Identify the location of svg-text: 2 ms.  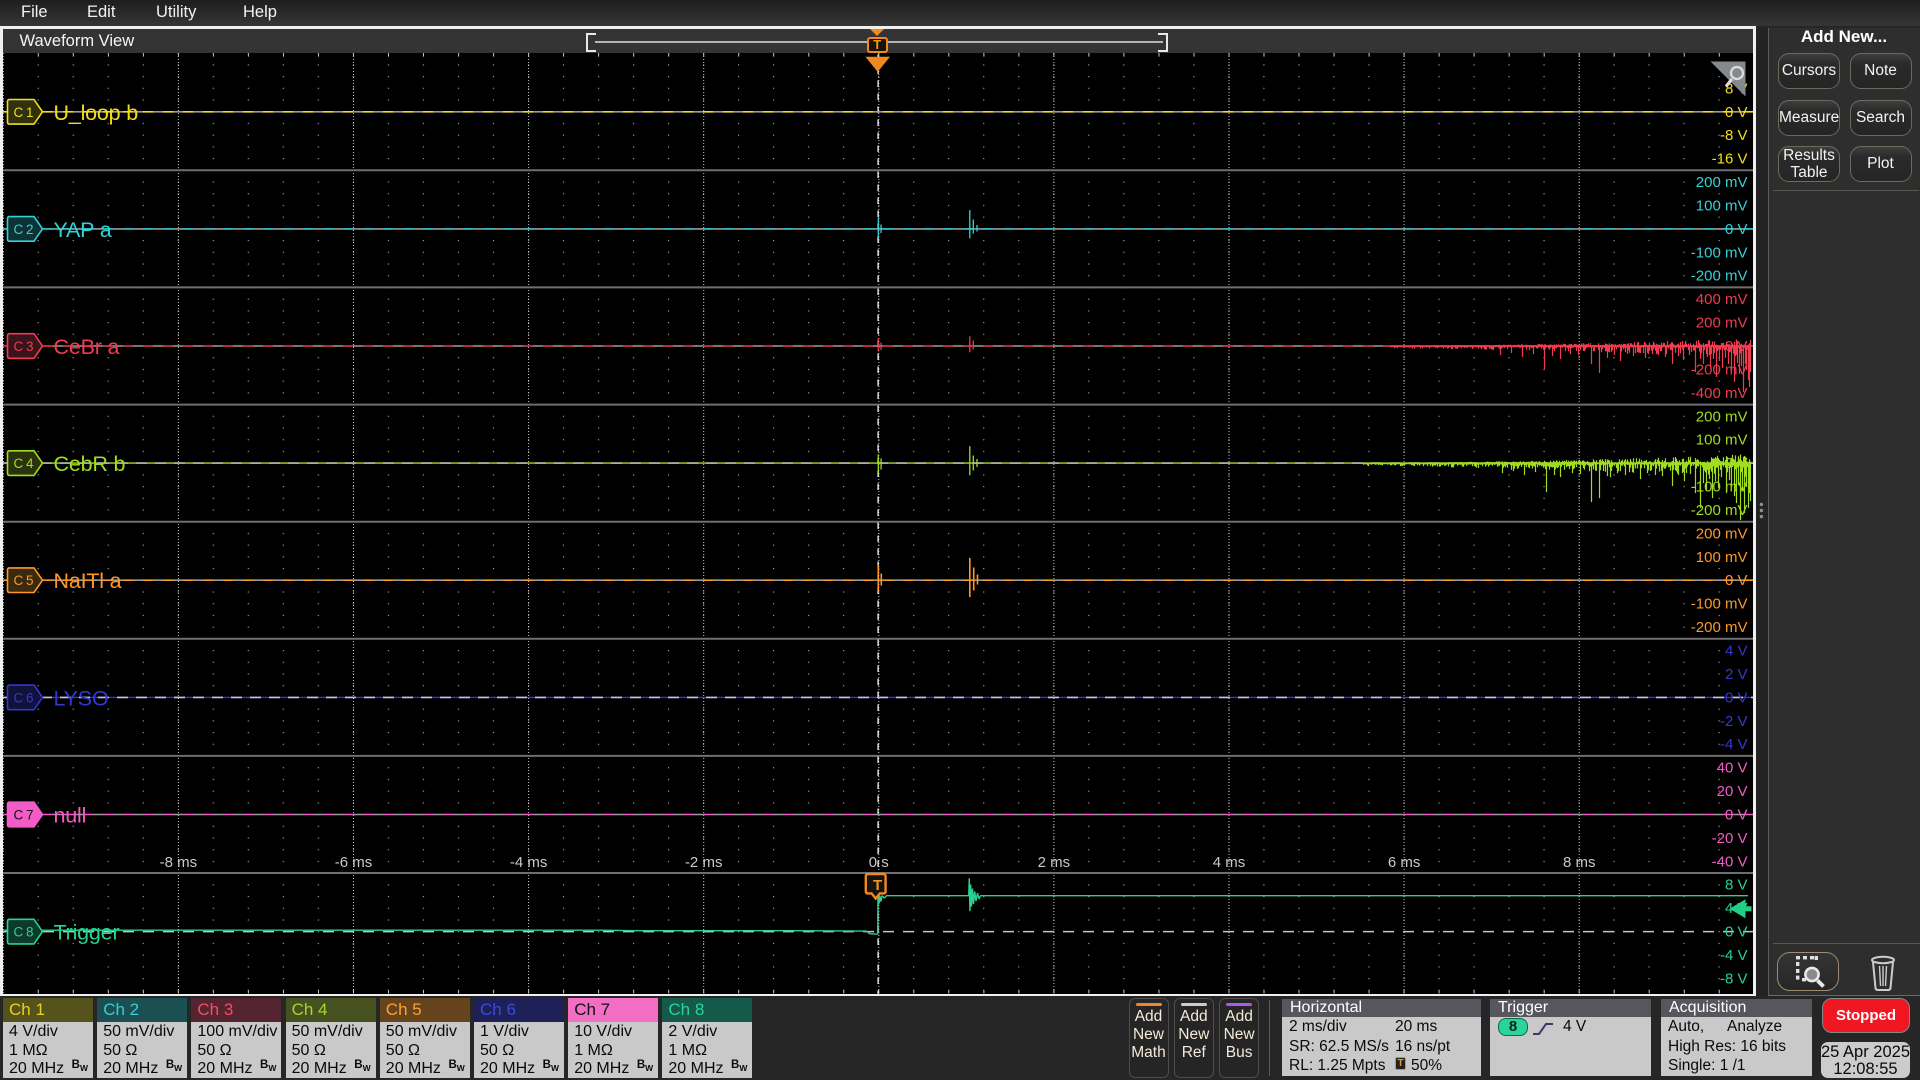
(1053, 862).